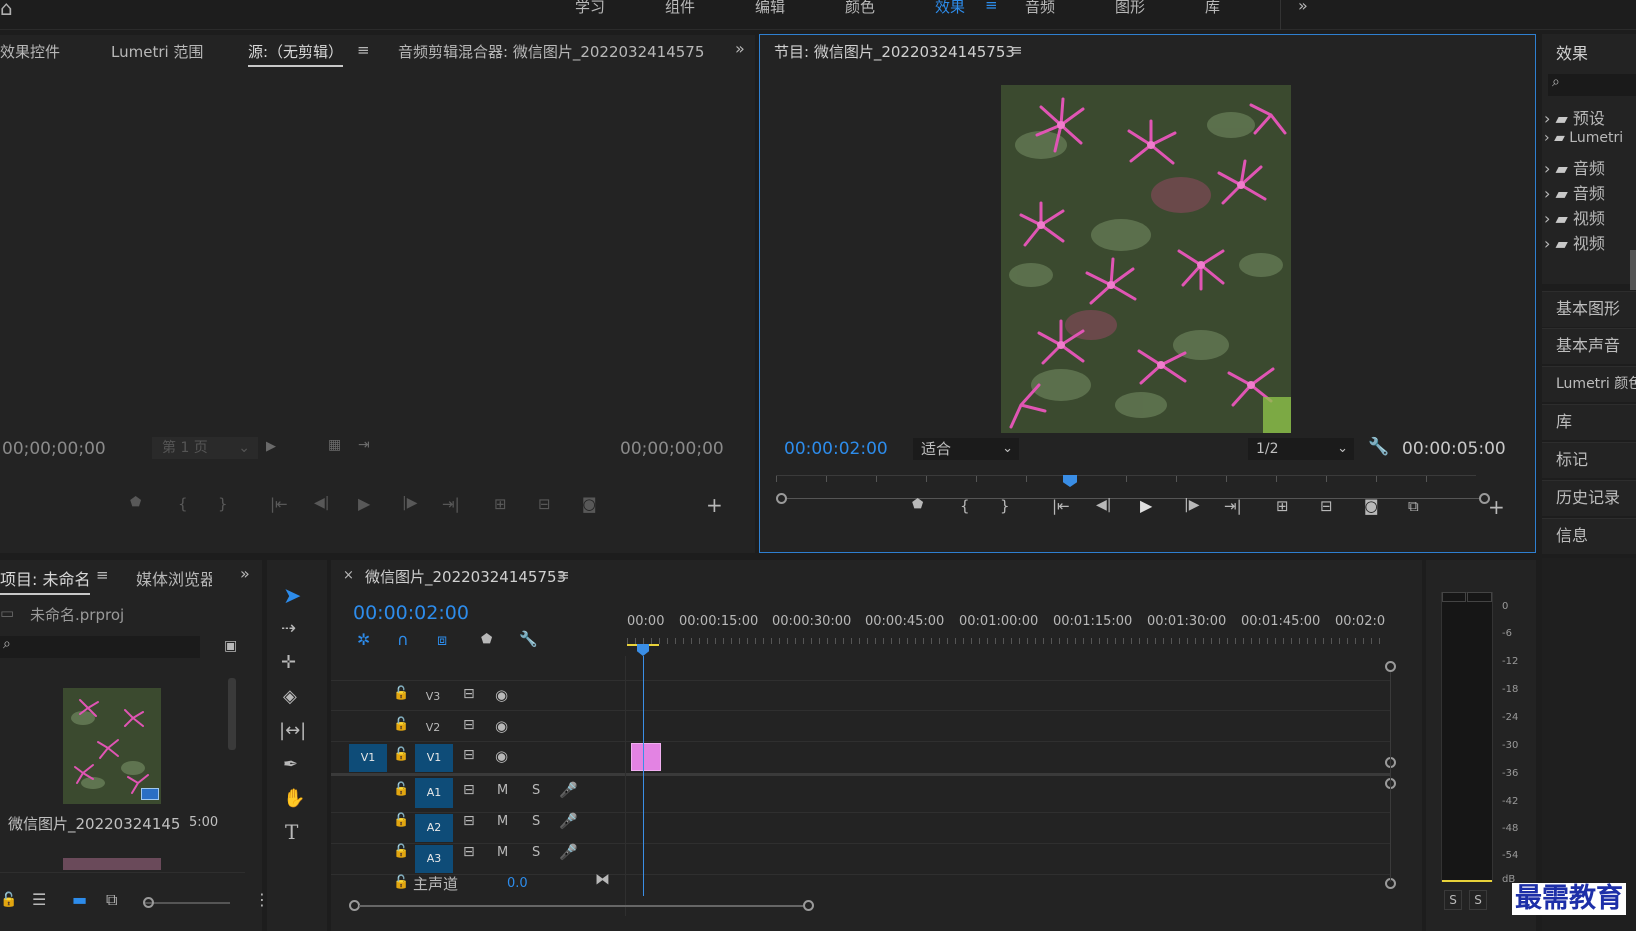 The width and height of the screenshot is (1636, 931). Describe the element at coordinates (1453, 900) in the screenshot. I see `meter-solo-left-button: S` at that location.